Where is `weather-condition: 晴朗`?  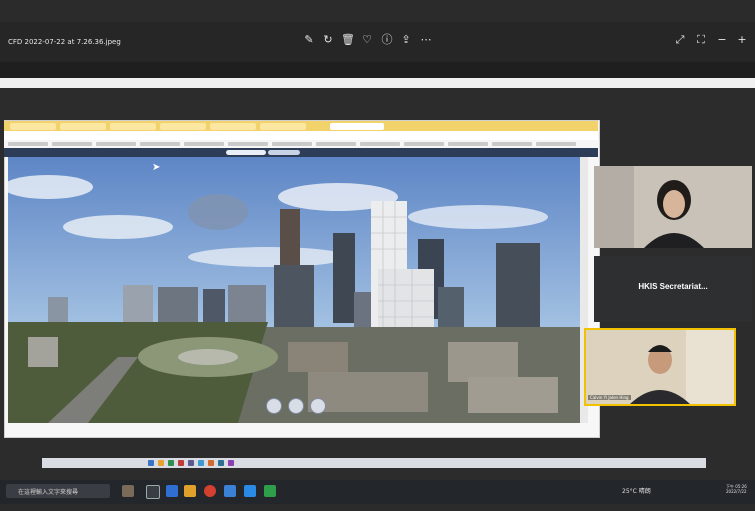
weather-condition: 晴朗 is located at coordinates (644, 491).